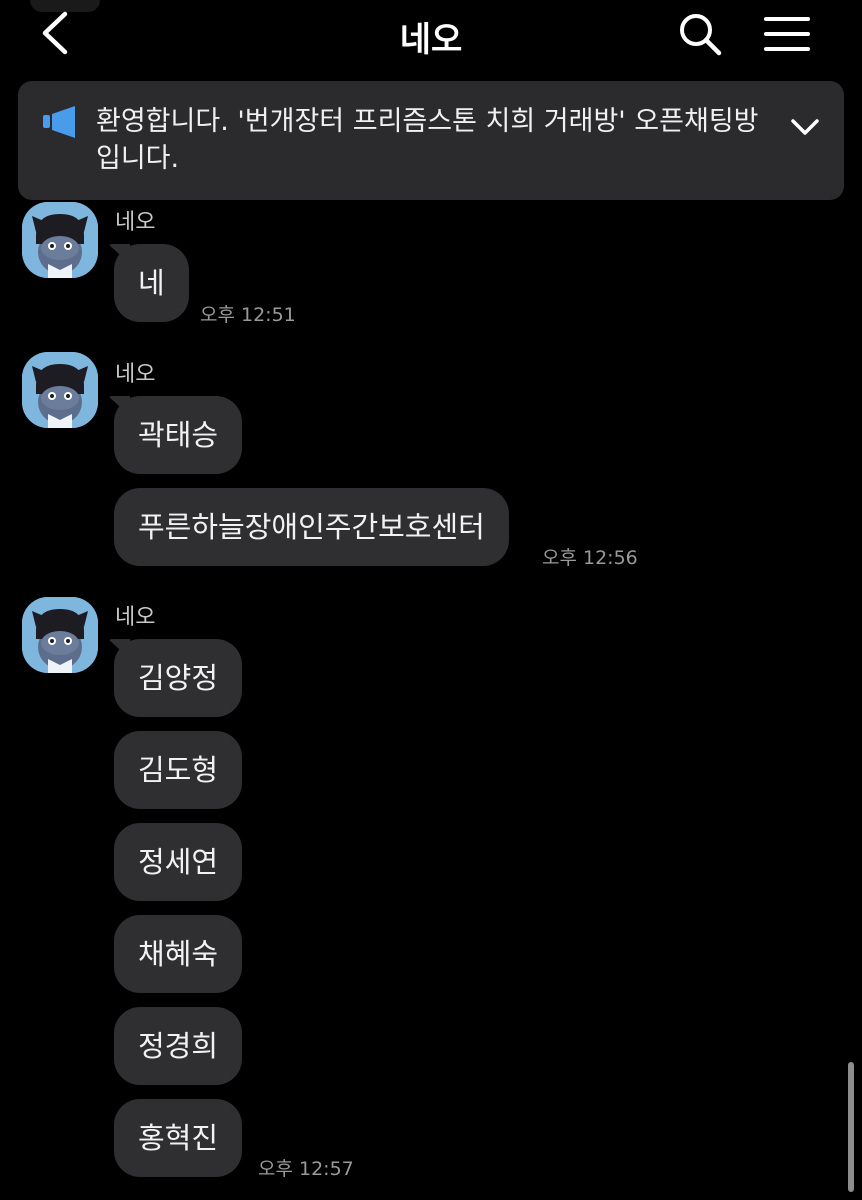 This screenshot has height=1200, width=862. I want to click on back-button, so click(56, 33).